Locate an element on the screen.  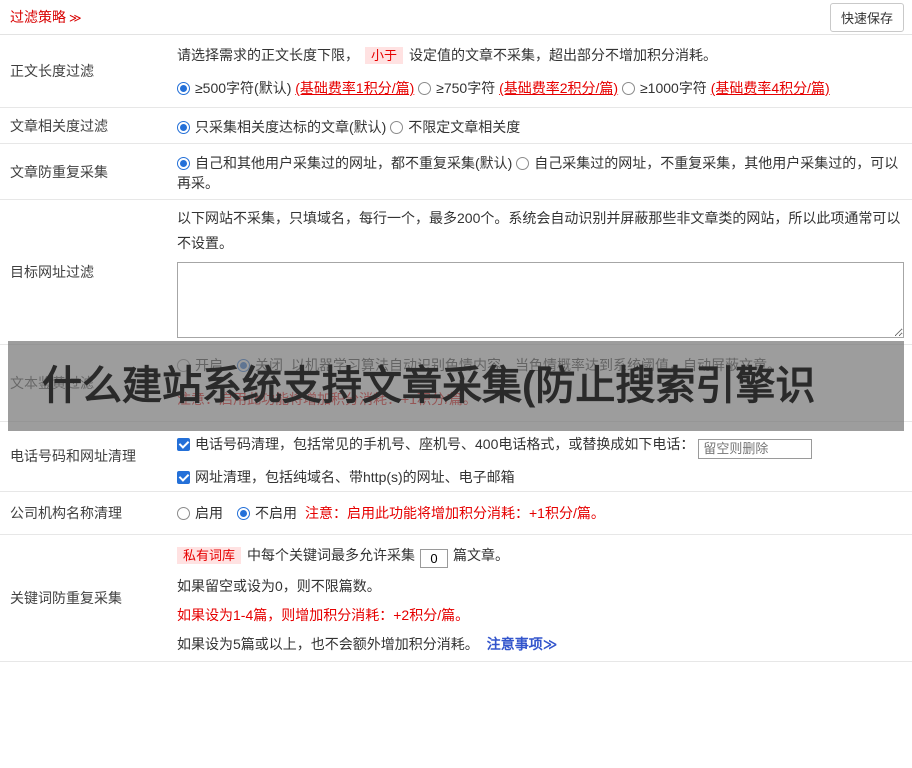
radio-label: ≥750字符 is located at coordinates (466, 88).